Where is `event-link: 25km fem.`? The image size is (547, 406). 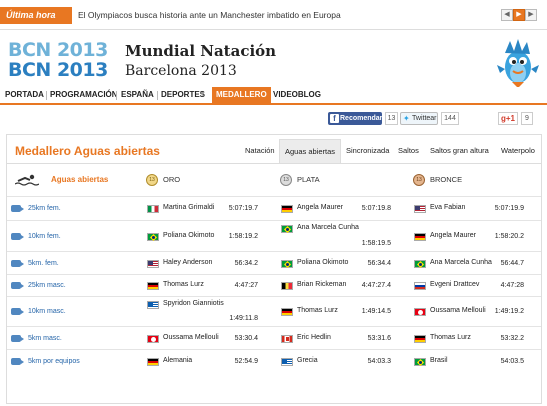 event-link: 25km fem. is located at coordinates (36, 208).